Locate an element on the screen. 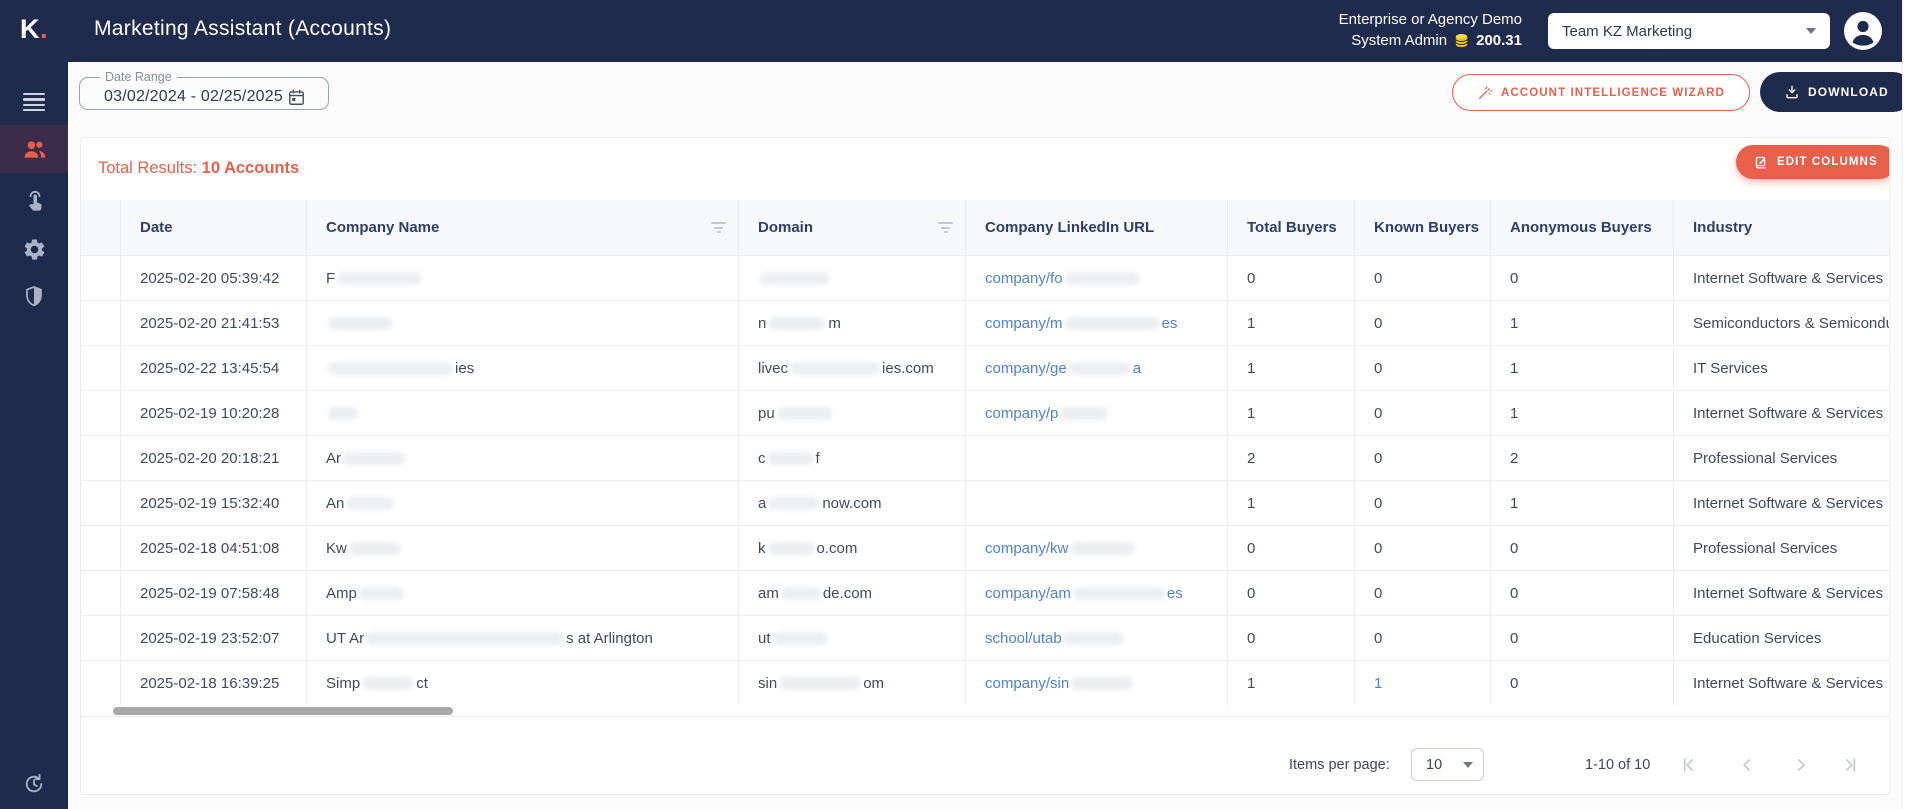 This screenshot has width=1912, height=809. sidebar-item-security is located at coordinates (34, 296).